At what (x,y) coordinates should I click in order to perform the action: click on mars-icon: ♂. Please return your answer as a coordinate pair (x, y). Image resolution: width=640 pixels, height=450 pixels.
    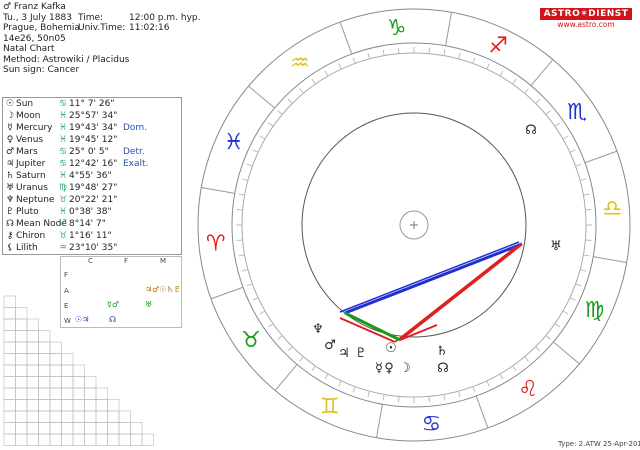
    Looking at the image, I should click on (330, 345).